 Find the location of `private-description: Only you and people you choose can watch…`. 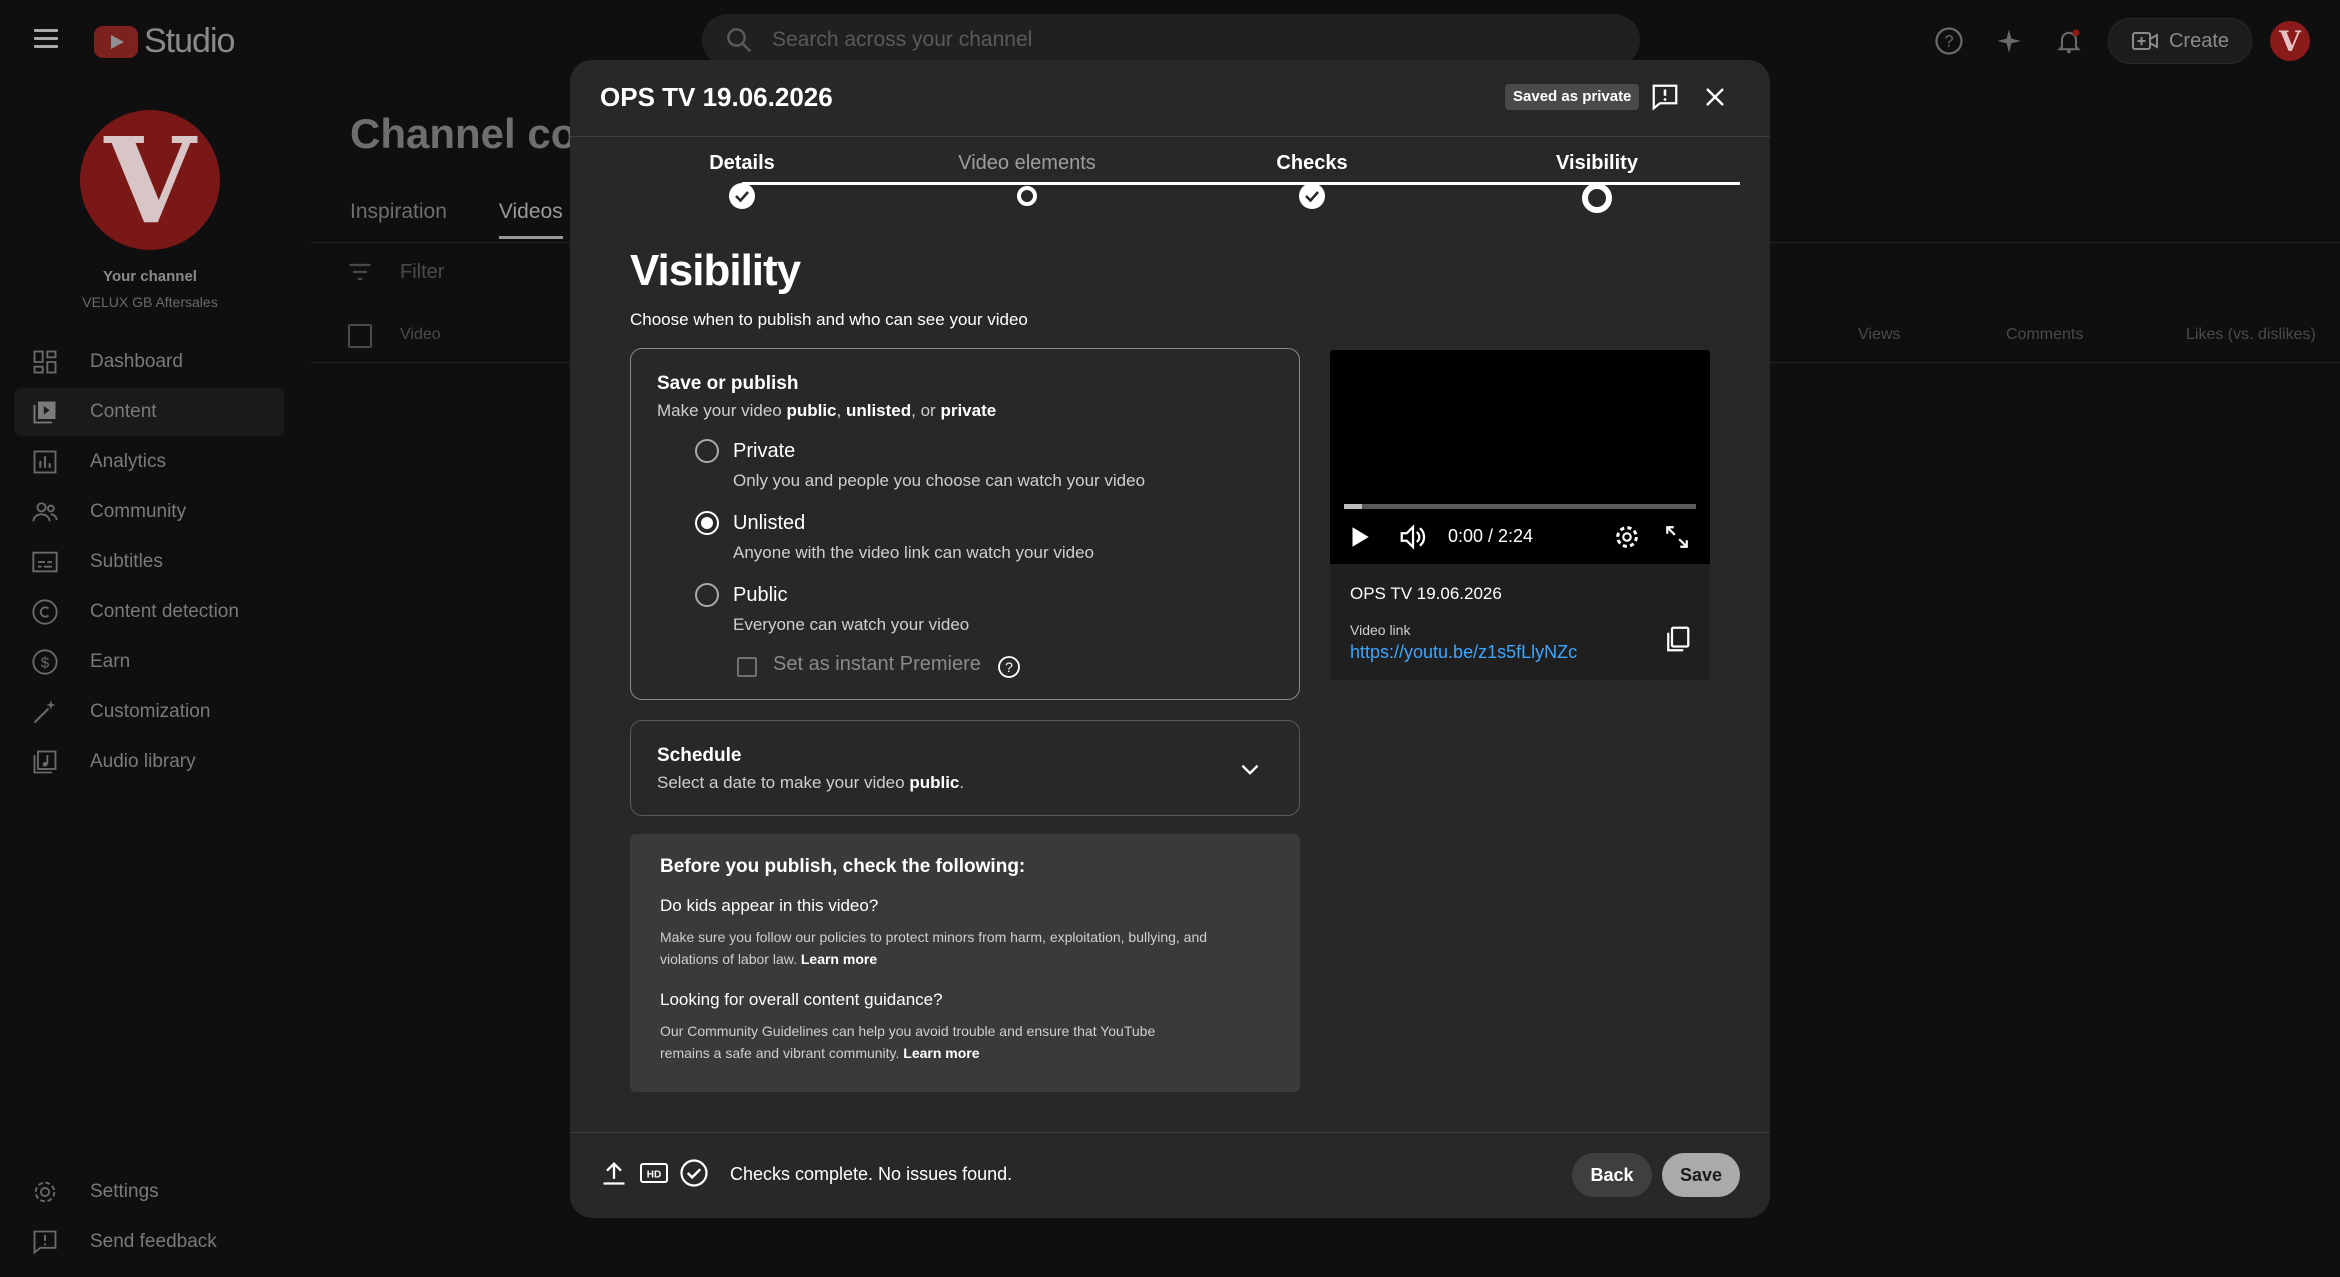

private-description: Only you and people you choose can watch… is located at coordinates (939, 480).